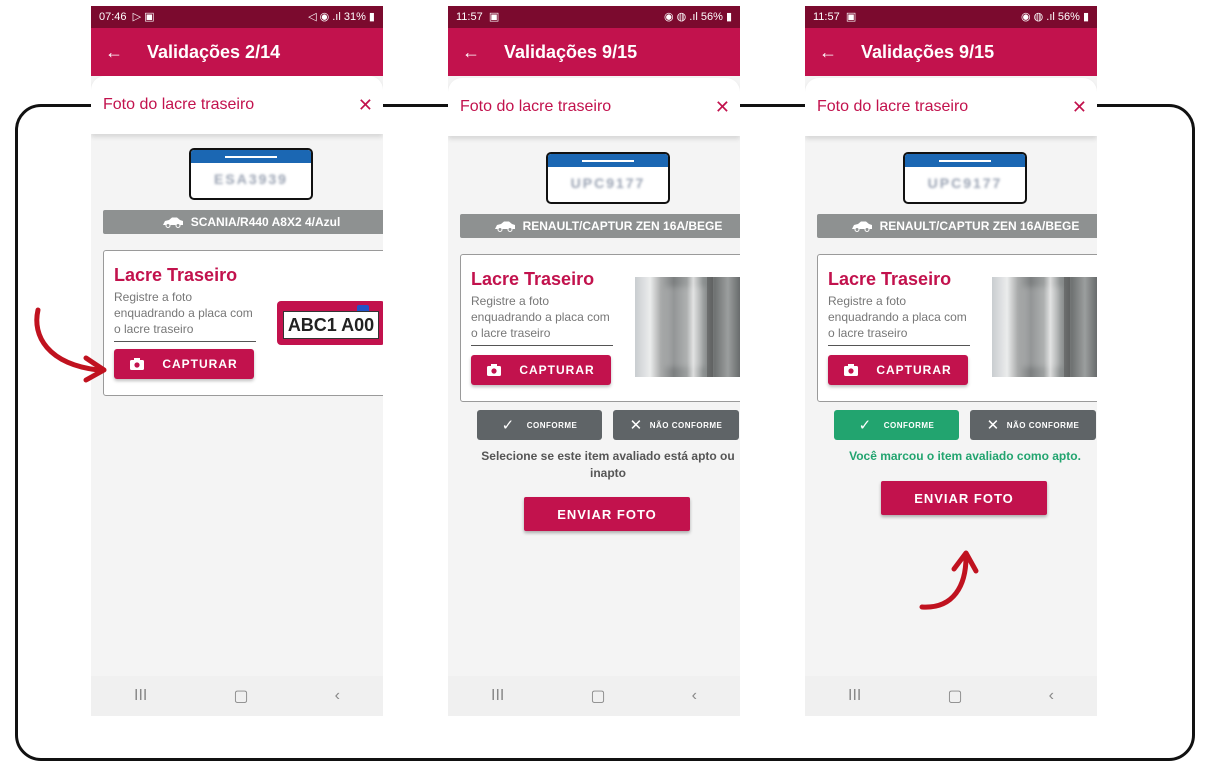 Image resolution: width=1212 pixels, height=771 pixels. What do you see at coordinates (143, 17) in the screenshot?
I see `status-icons-left: ▷ ▣` at bounding box center [143, 17].